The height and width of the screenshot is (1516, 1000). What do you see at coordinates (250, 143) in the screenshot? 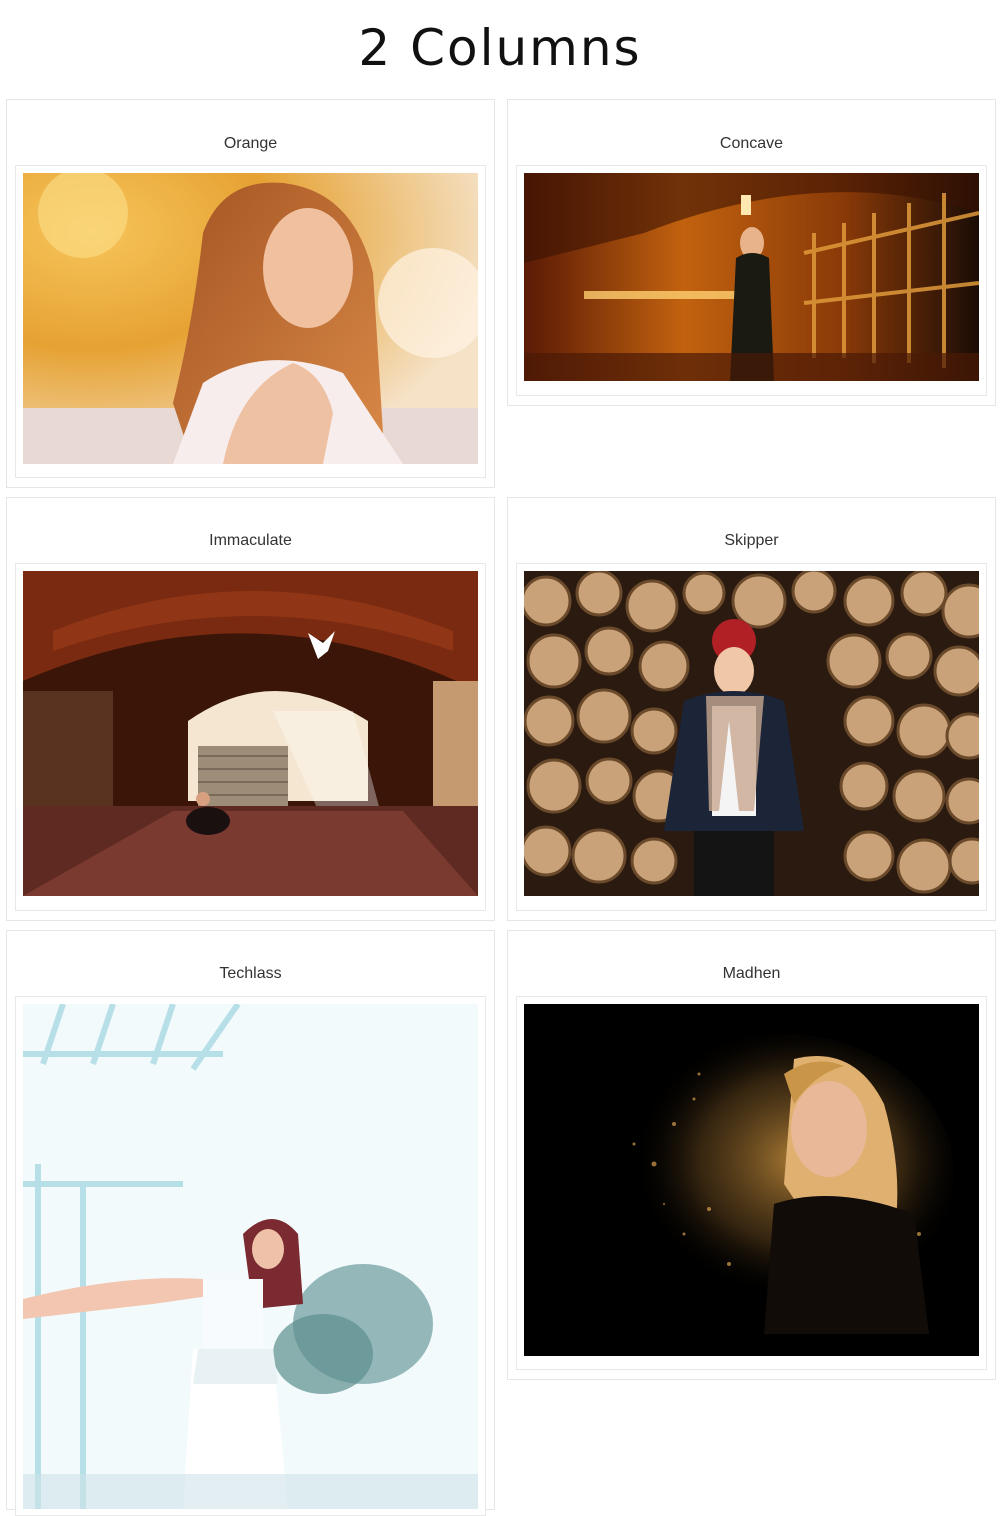
I see `card-title: Orange` at bounding box center [250, 143].